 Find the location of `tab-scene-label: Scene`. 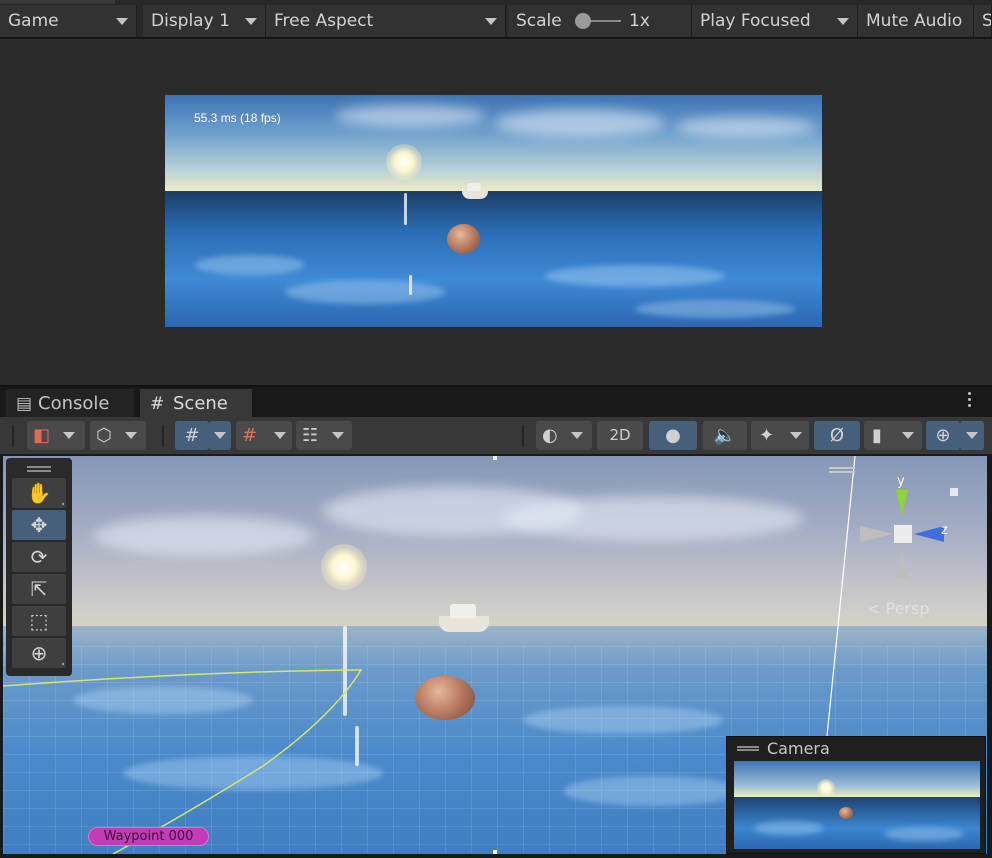

tab-scene-label: Scene is located at coordinates (200, 403).